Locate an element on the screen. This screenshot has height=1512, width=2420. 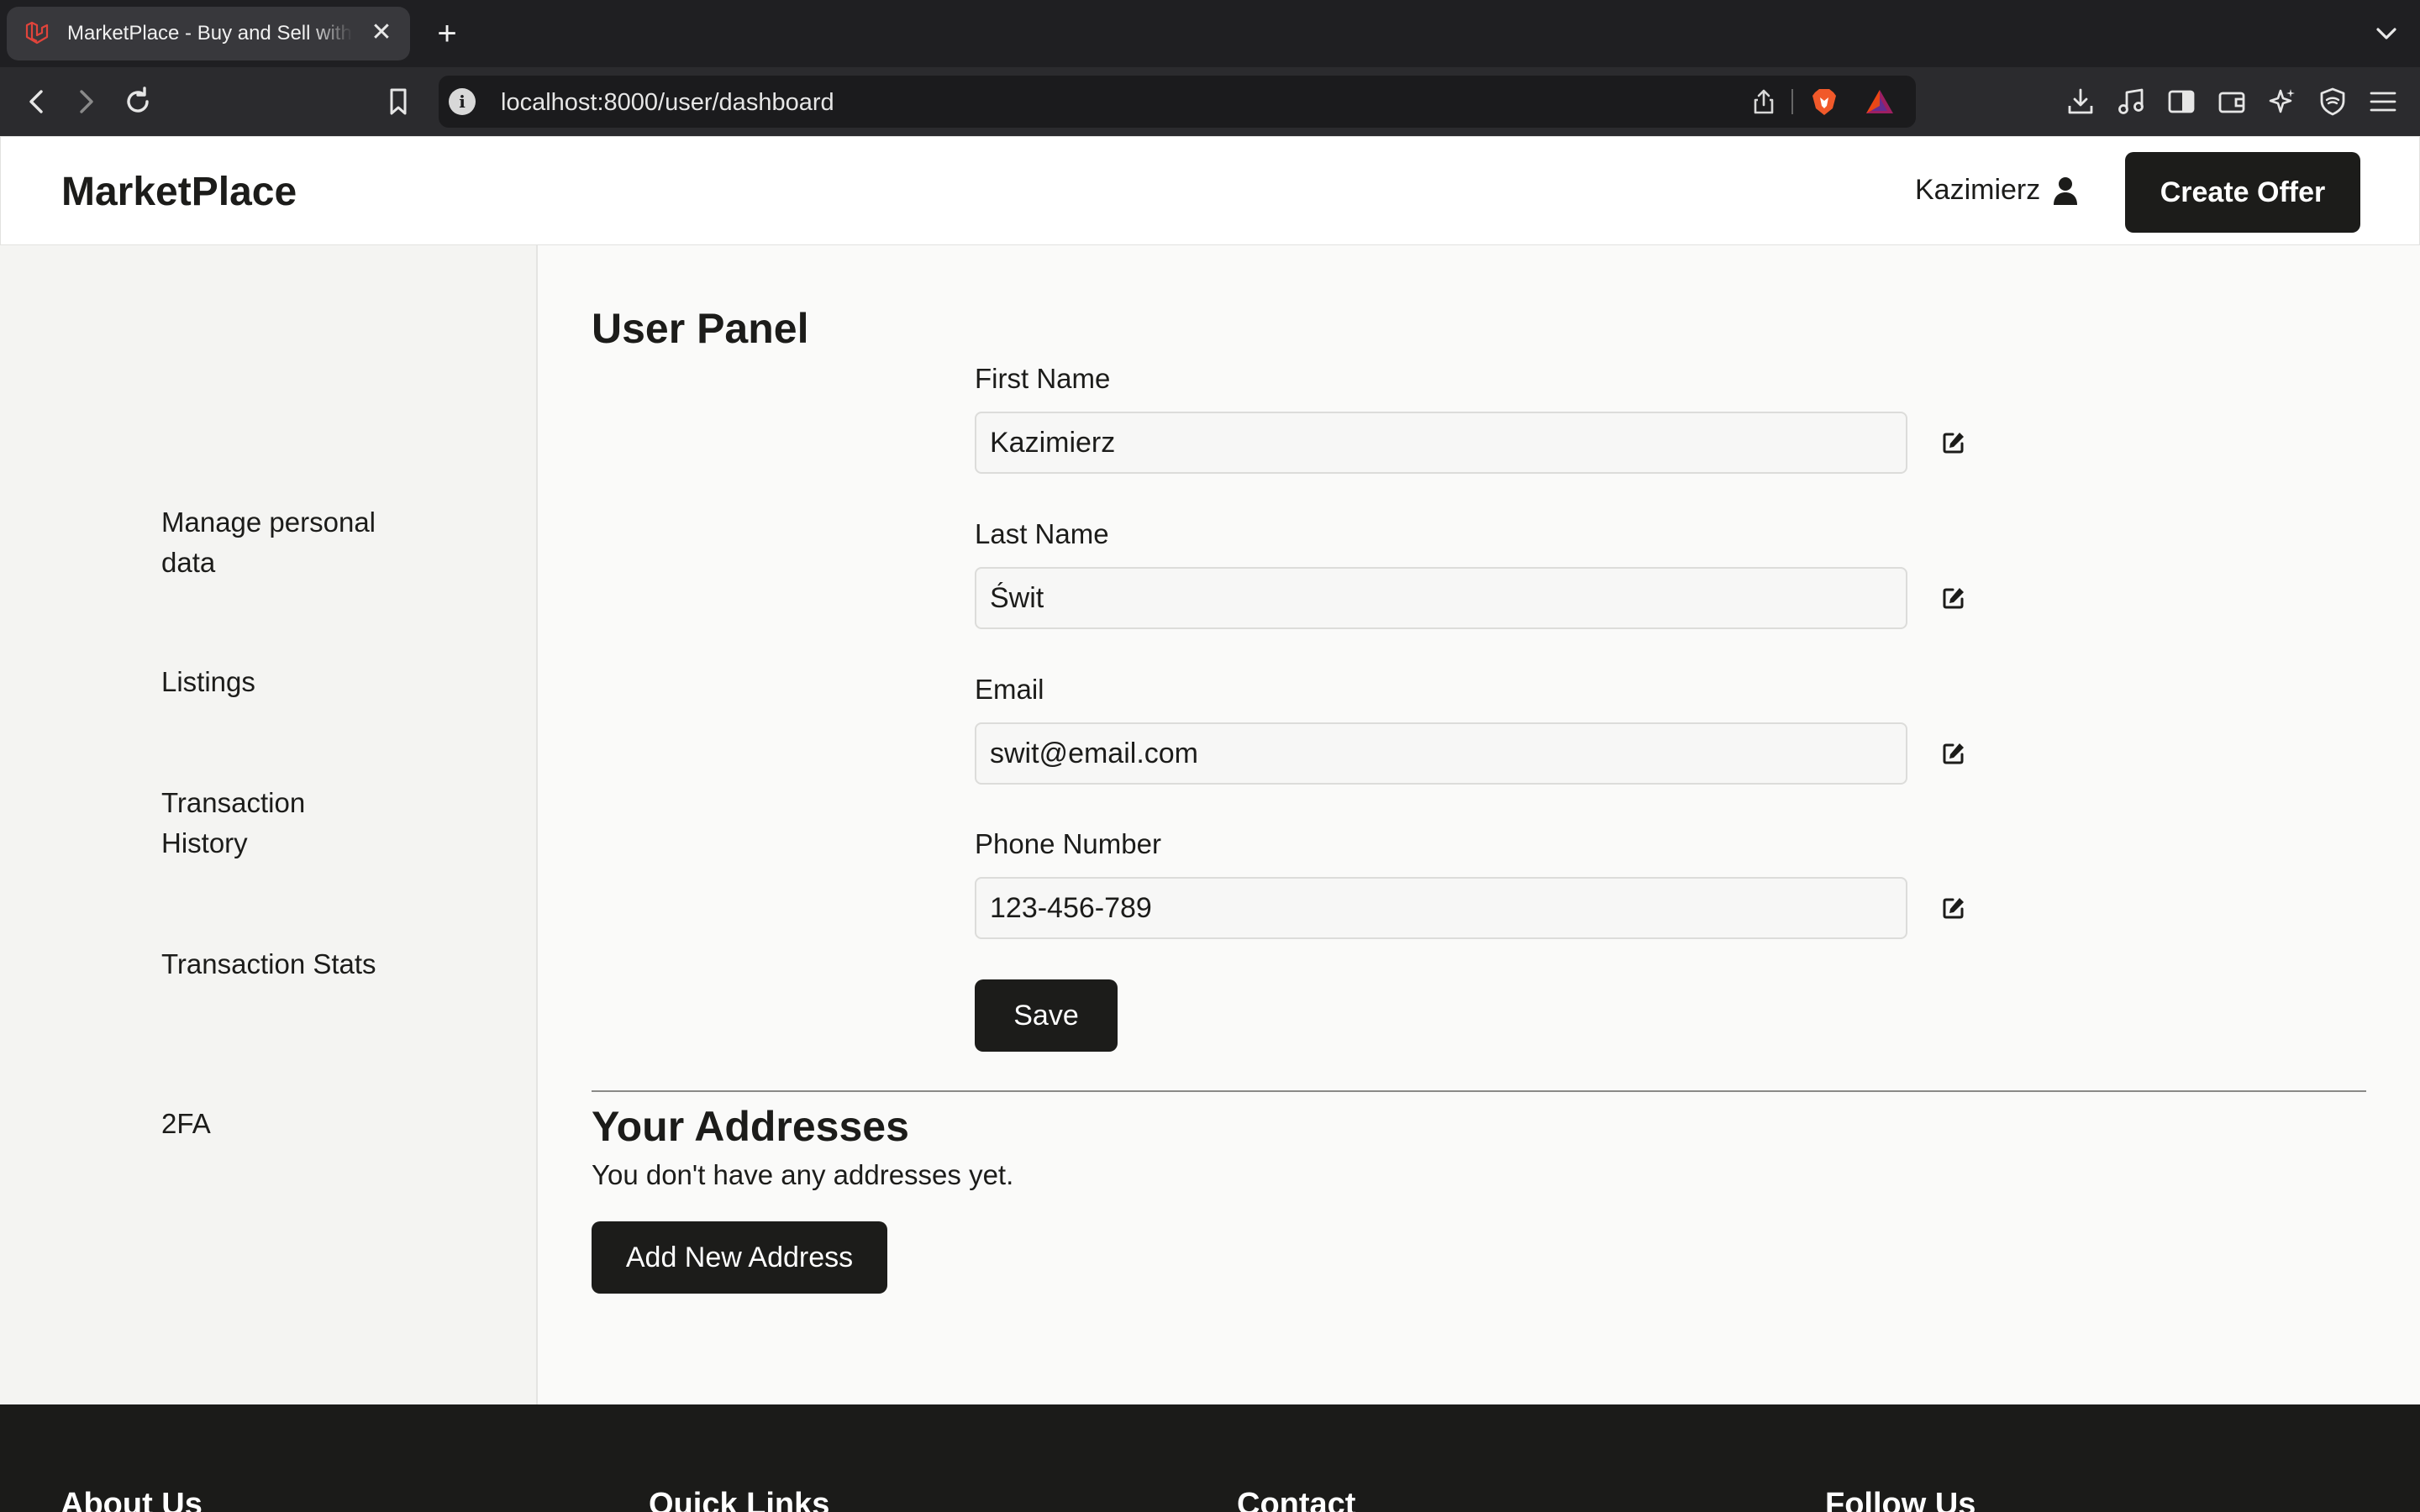
browser-toolbar: i localhost:8000/user/dashboard is located at coordinates (1210, 101).